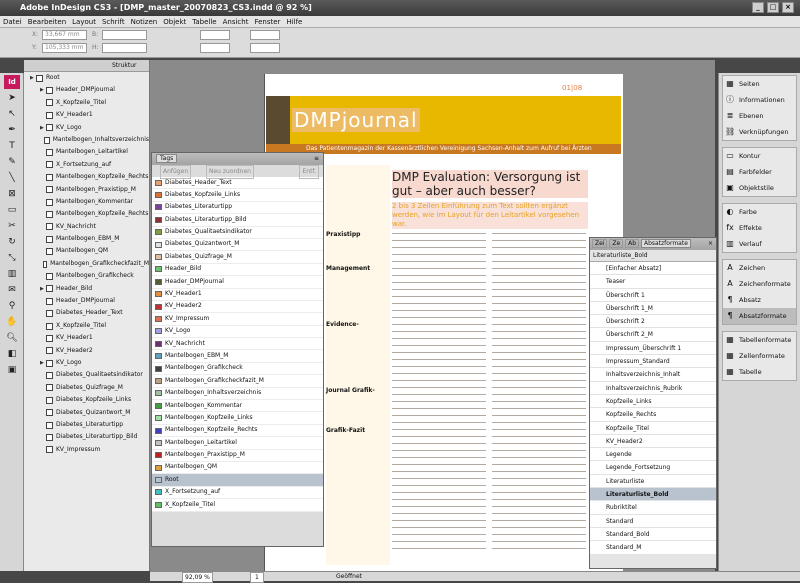 Image resolution: width=800 pixels, height=583 pixels. I want to click on structure-item: ▶ Header_DMPjournal, so click(86, 90).